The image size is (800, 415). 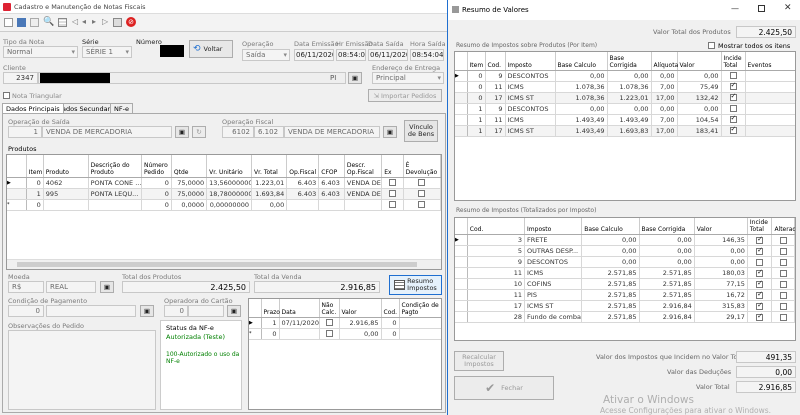 What do you see at coordinates (107, 52) in the screenshot?
I see `serie-select: SÉRIE 1` at bounding box center [107, 52].